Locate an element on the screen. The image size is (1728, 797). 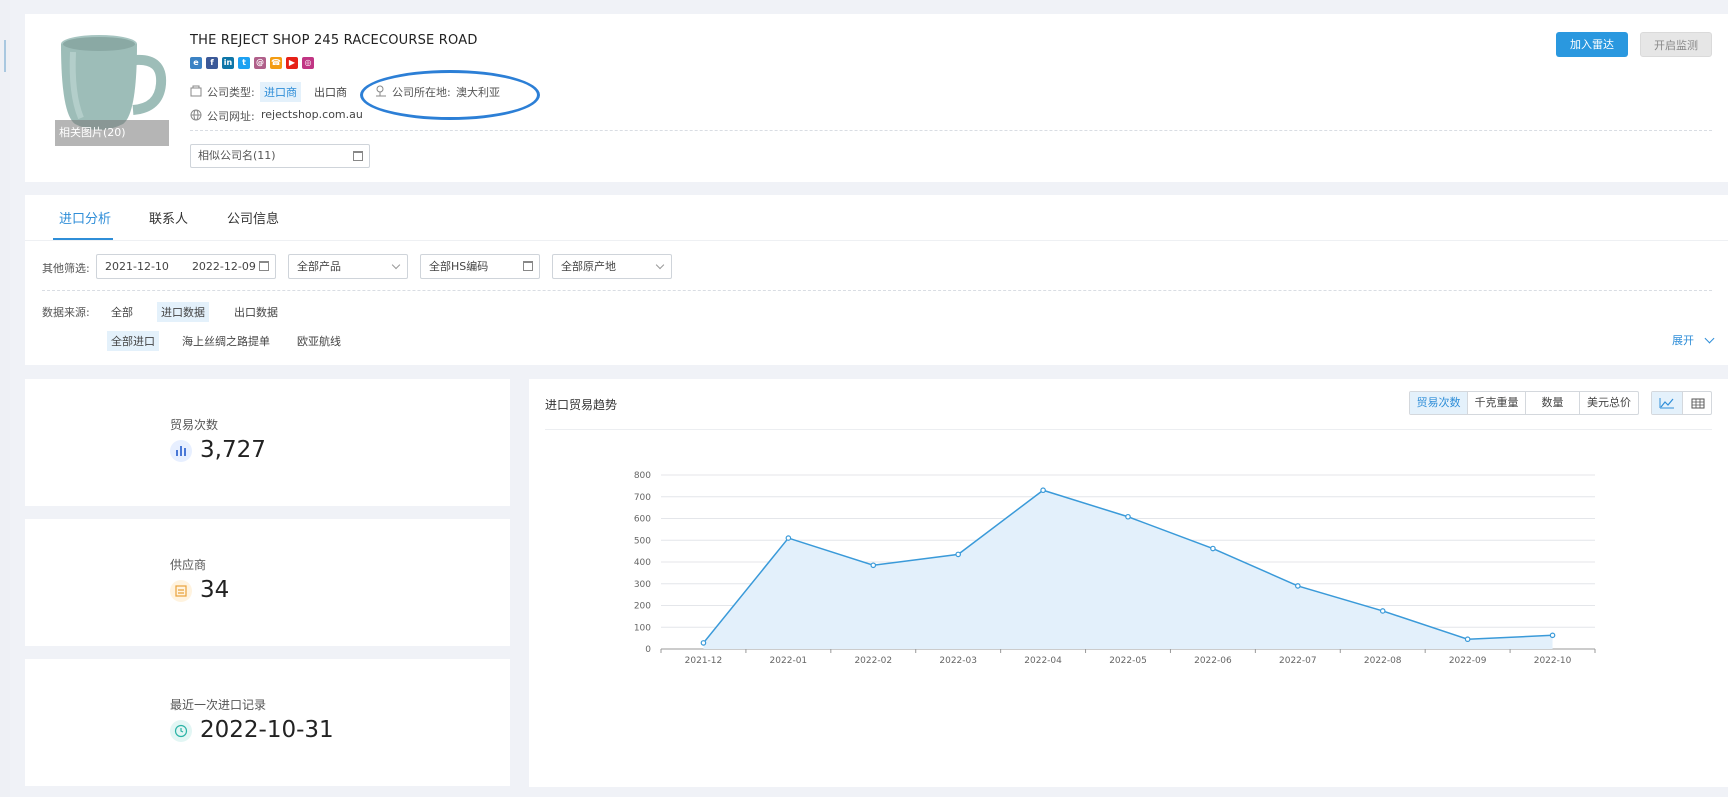
product-value: 全部产品 is located at coordinates (319, 266).